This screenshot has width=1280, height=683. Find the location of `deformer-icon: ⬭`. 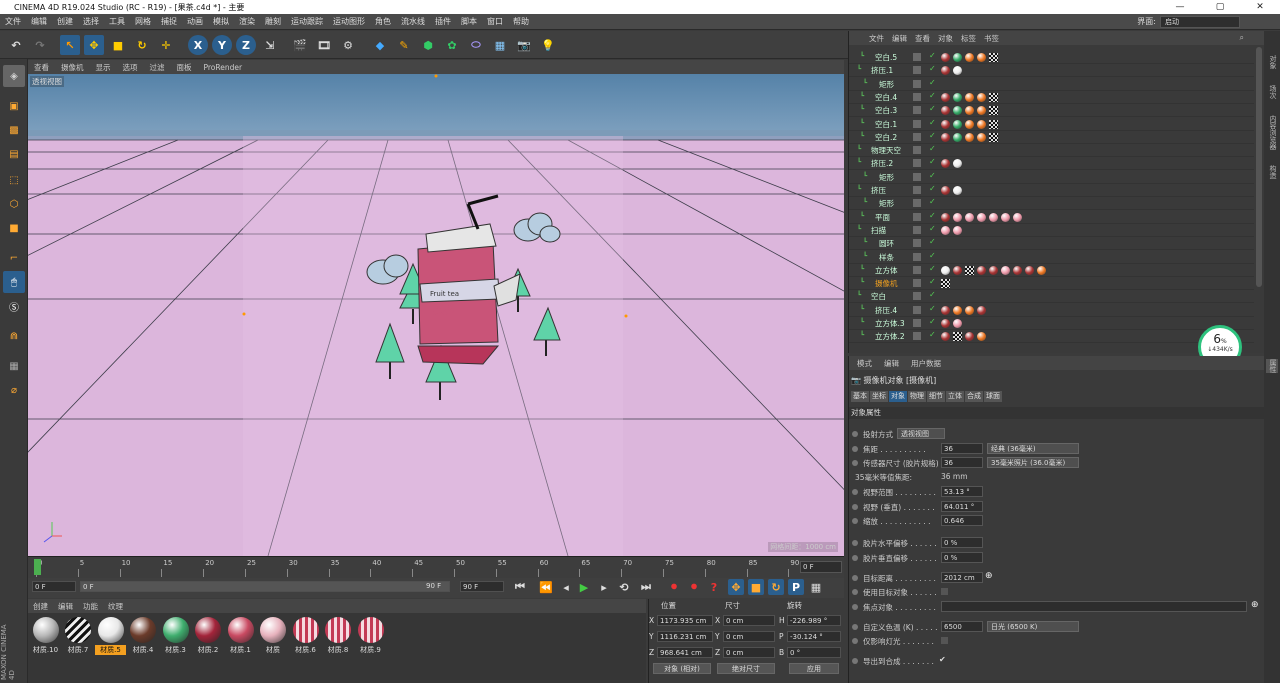

deformer-icon: ⬭ is located at coordinates (476, 45).